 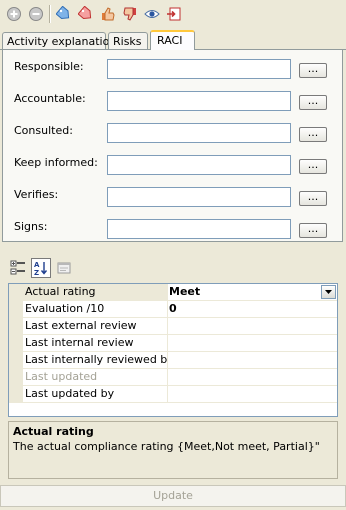 What do you see at coordinates (128, 40) in the screenshot?
I see `tab-risks: Risks` at bounding box center [128, 40].